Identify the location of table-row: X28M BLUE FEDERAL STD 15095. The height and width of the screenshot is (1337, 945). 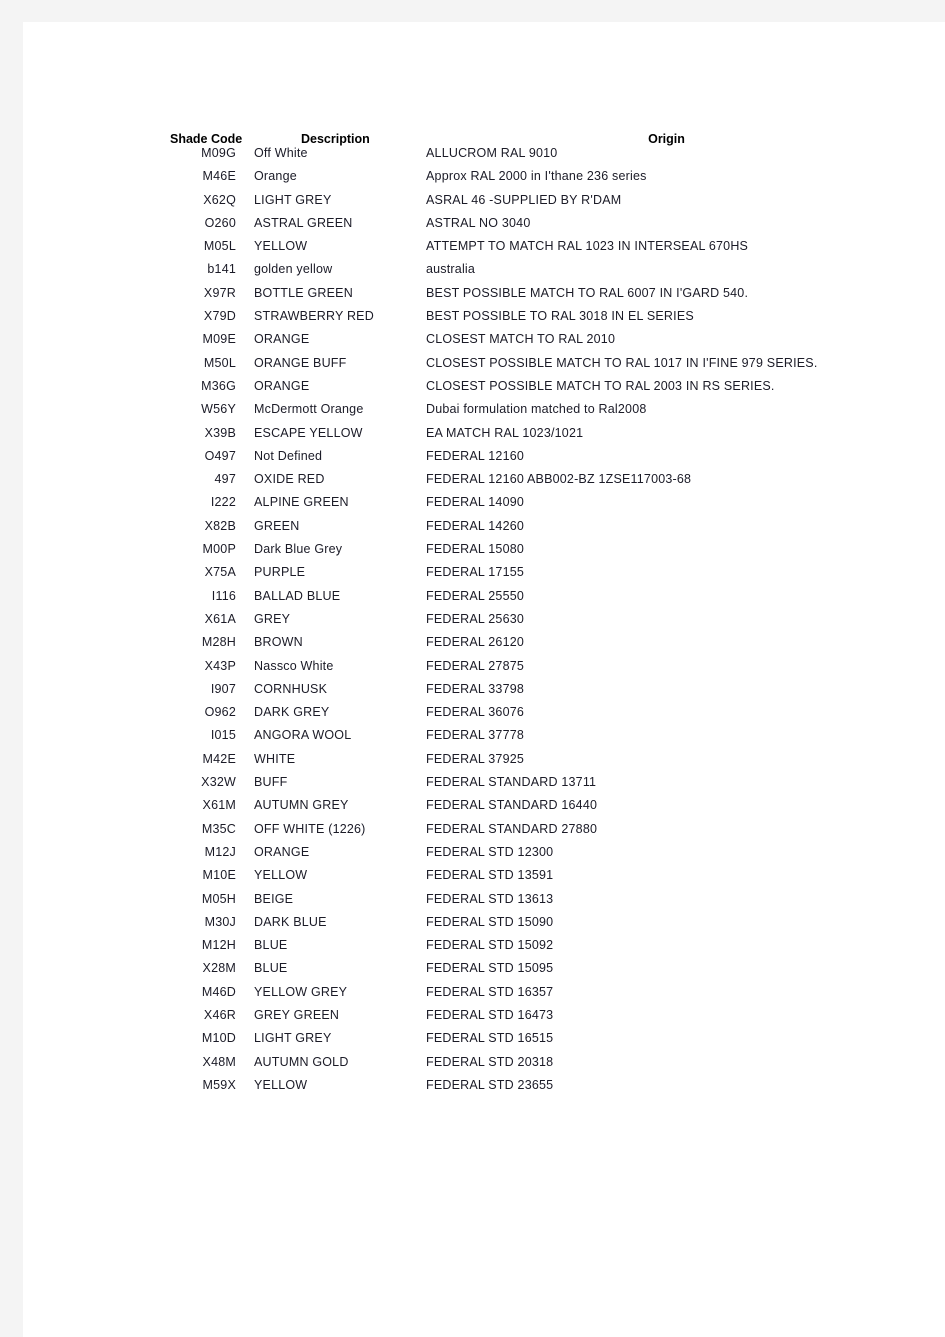
(527, 972).